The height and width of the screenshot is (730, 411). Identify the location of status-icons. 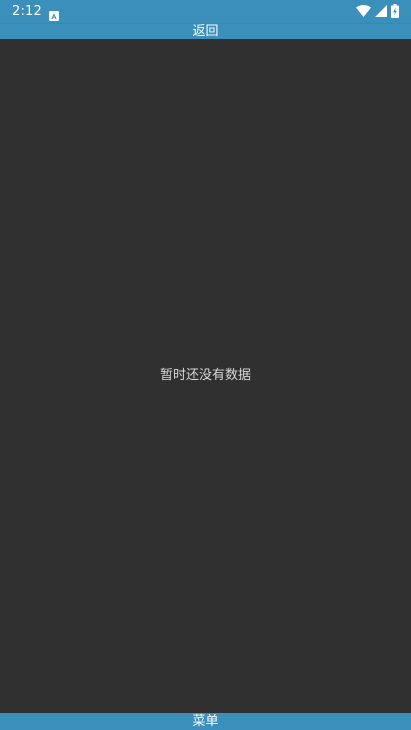
(377, 11).